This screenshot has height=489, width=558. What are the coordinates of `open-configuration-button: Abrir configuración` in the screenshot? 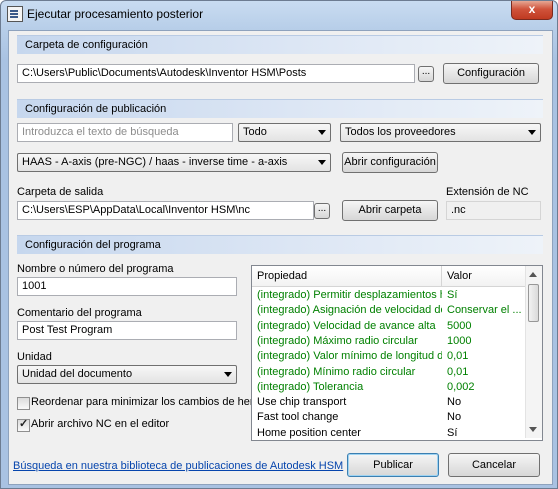 It's located at (390, 162).